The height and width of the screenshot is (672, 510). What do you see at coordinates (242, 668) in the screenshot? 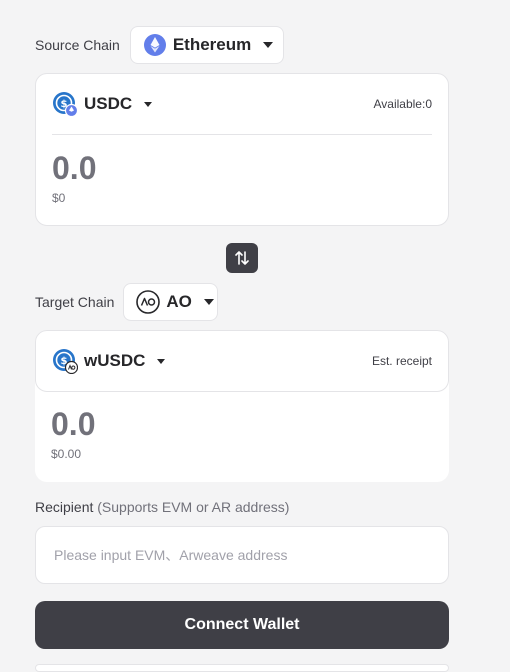
I see `next-card-edge` at bounding box center [242, 668].